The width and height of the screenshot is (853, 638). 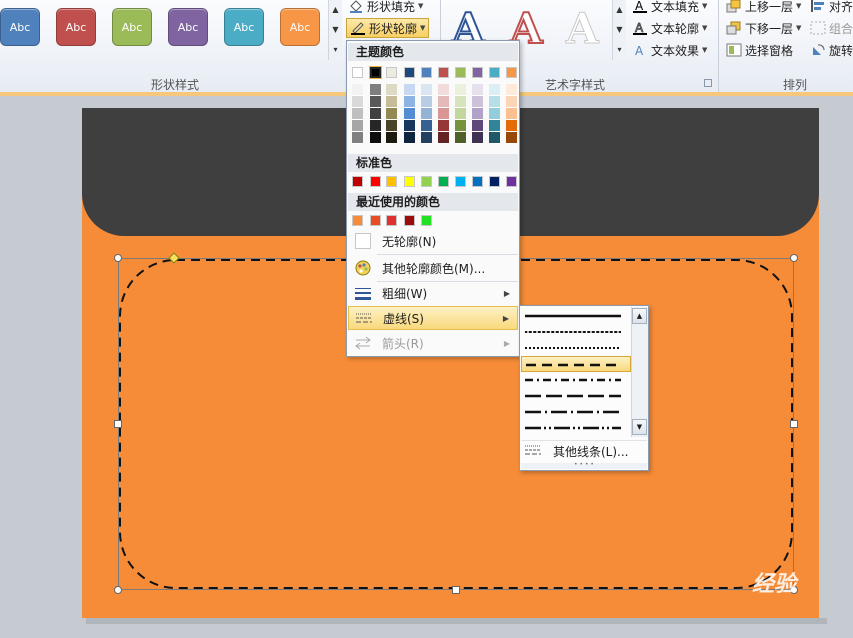 I want to click on resize-handle-left, so click(x=118, y=424).